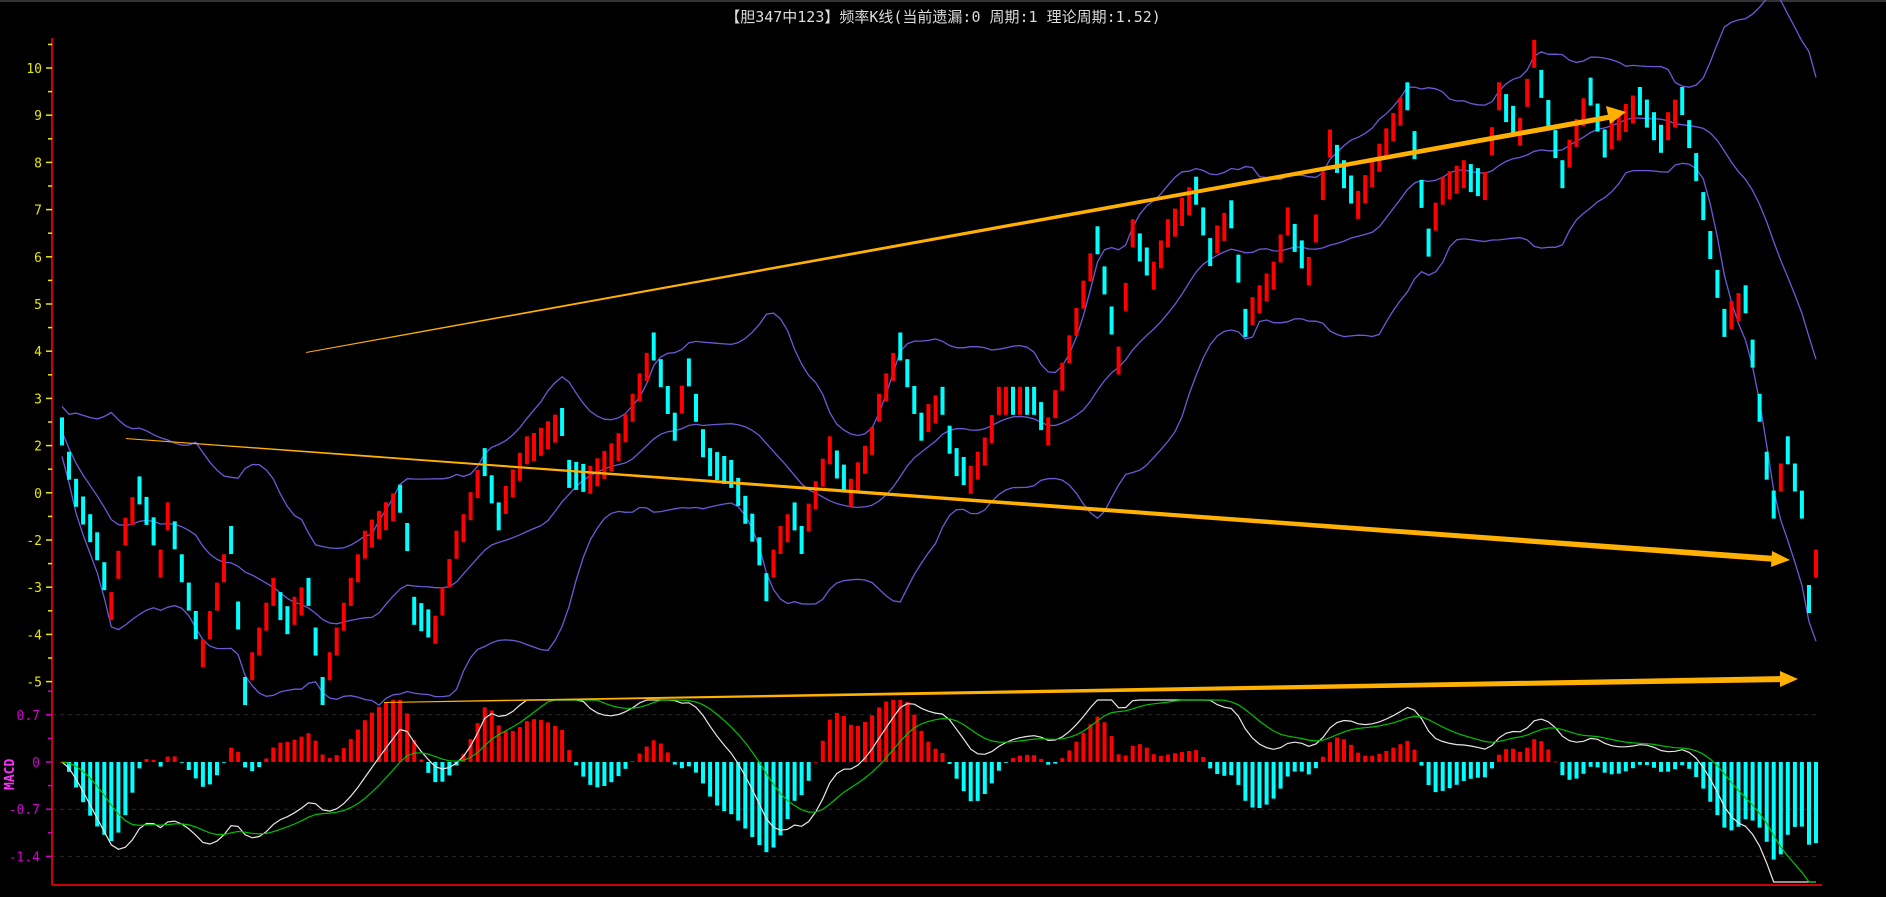 The image size is (1886, 897). I want to click on macd-grid, so click(936, 785).